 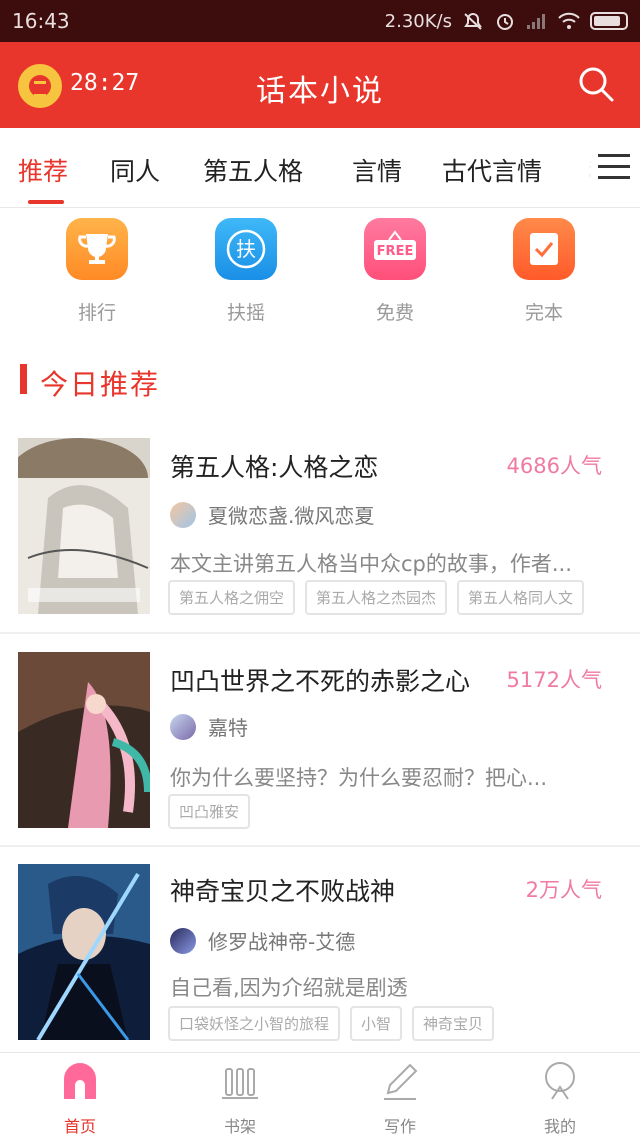 What do you see at coordinates (614, 167) in the screenshot?
I see `menu-icon` at bounding box center [614, 167].